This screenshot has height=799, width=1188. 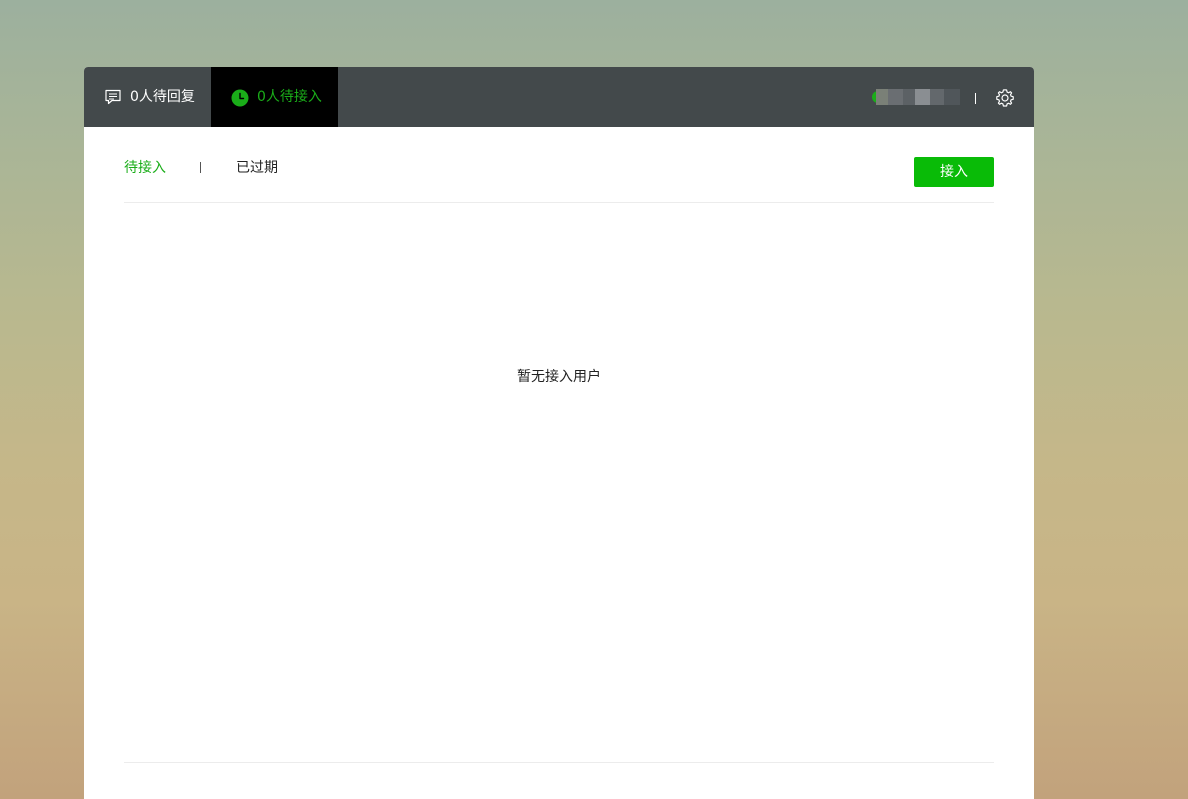 I want to click on subtab-pending: 待接入, so click(x=145, y=168).